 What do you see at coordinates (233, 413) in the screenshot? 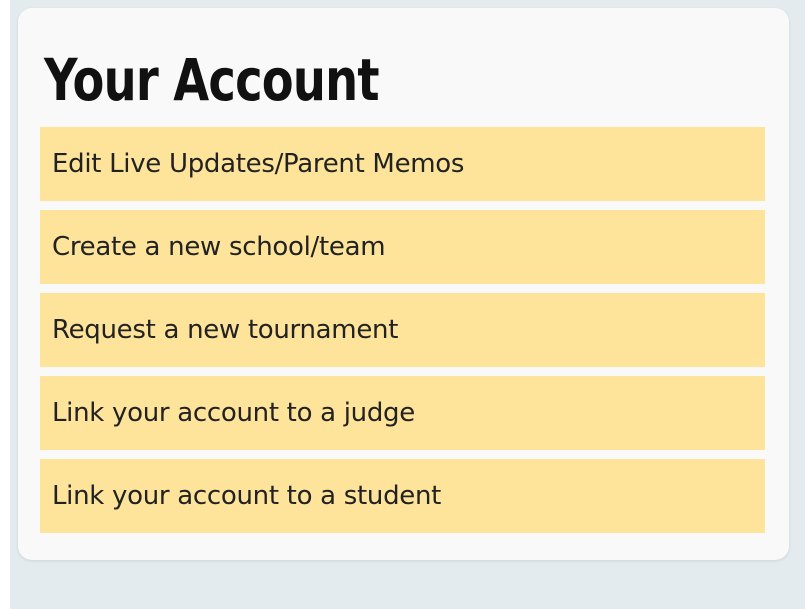
I see `menu-item-label: Link your account to a judge` at bounding box center [233, 413].